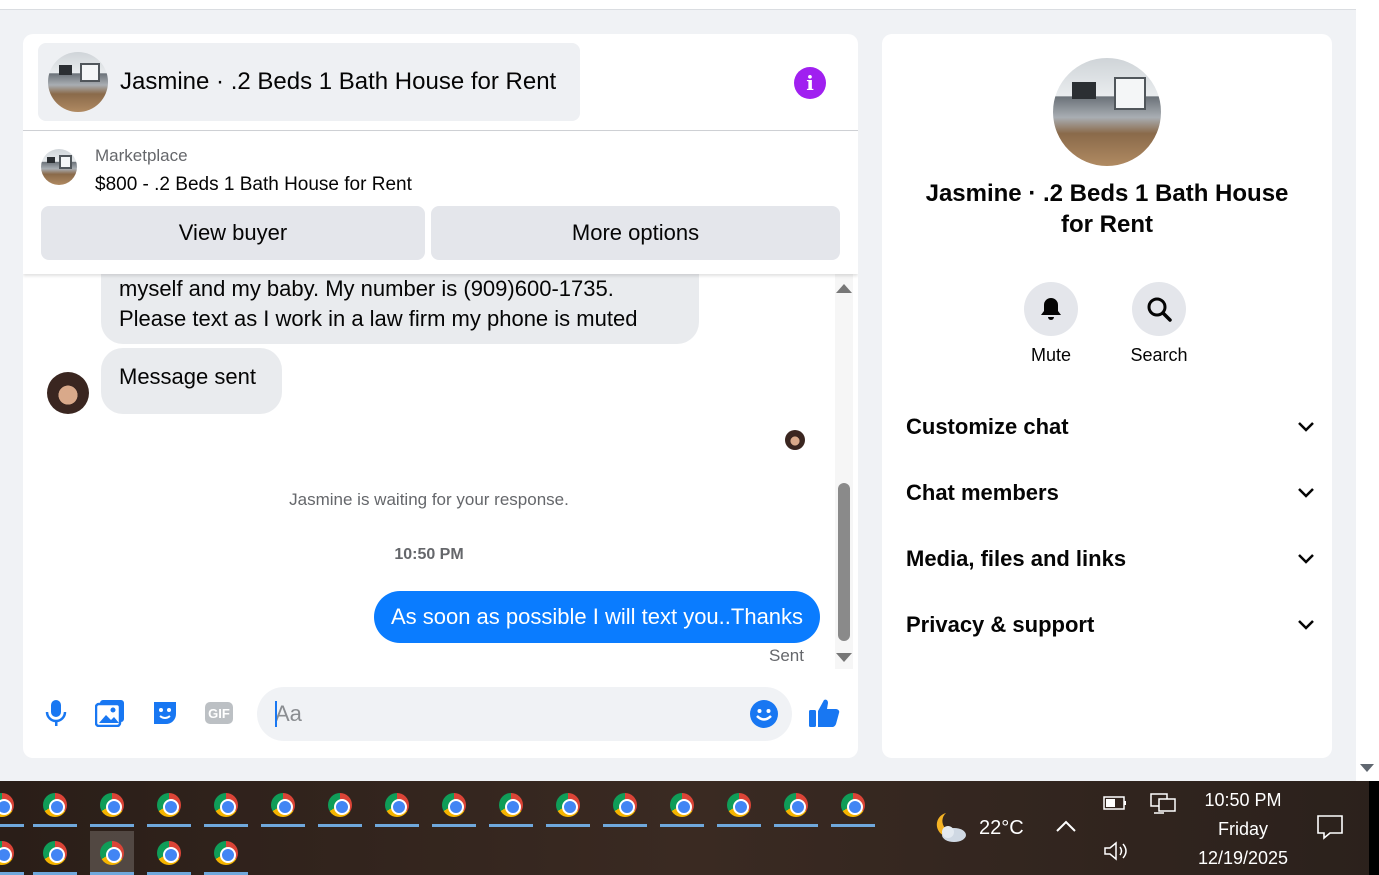 This screenshot has width=1379, height=875. I want to click on clock-time: 10:50 PM, so click(1243, 800).